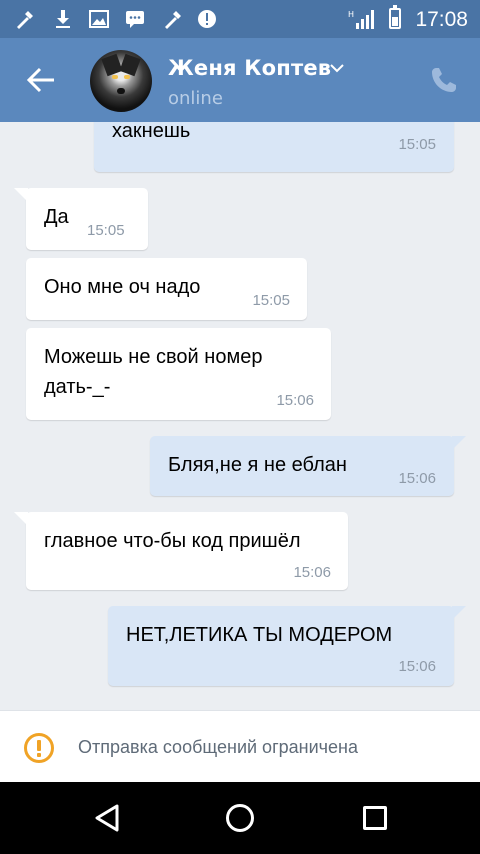  Describe the element at coordinates (240, 19) in the screenshot. I see `status-bar: H 17:08` at that location.